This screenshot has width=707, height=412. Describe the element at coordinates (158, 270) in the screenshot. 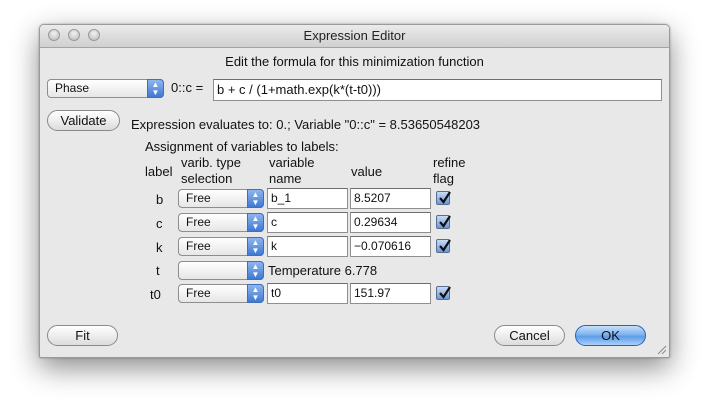

I see `variable-label-t: t` at that location.